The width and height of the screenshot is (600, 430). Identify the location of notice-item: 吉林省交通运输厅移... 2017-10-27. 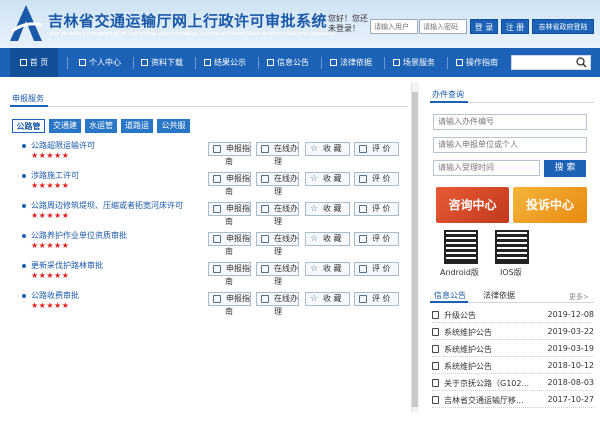
(513, 399).